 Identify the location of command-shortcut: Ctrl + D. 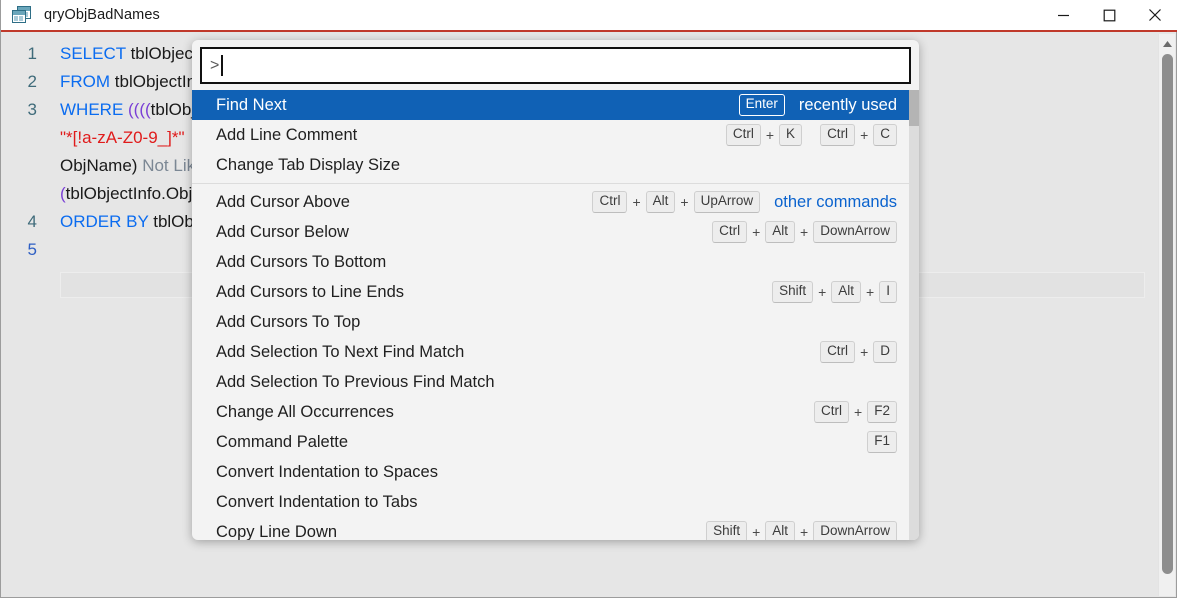
(858, 352).